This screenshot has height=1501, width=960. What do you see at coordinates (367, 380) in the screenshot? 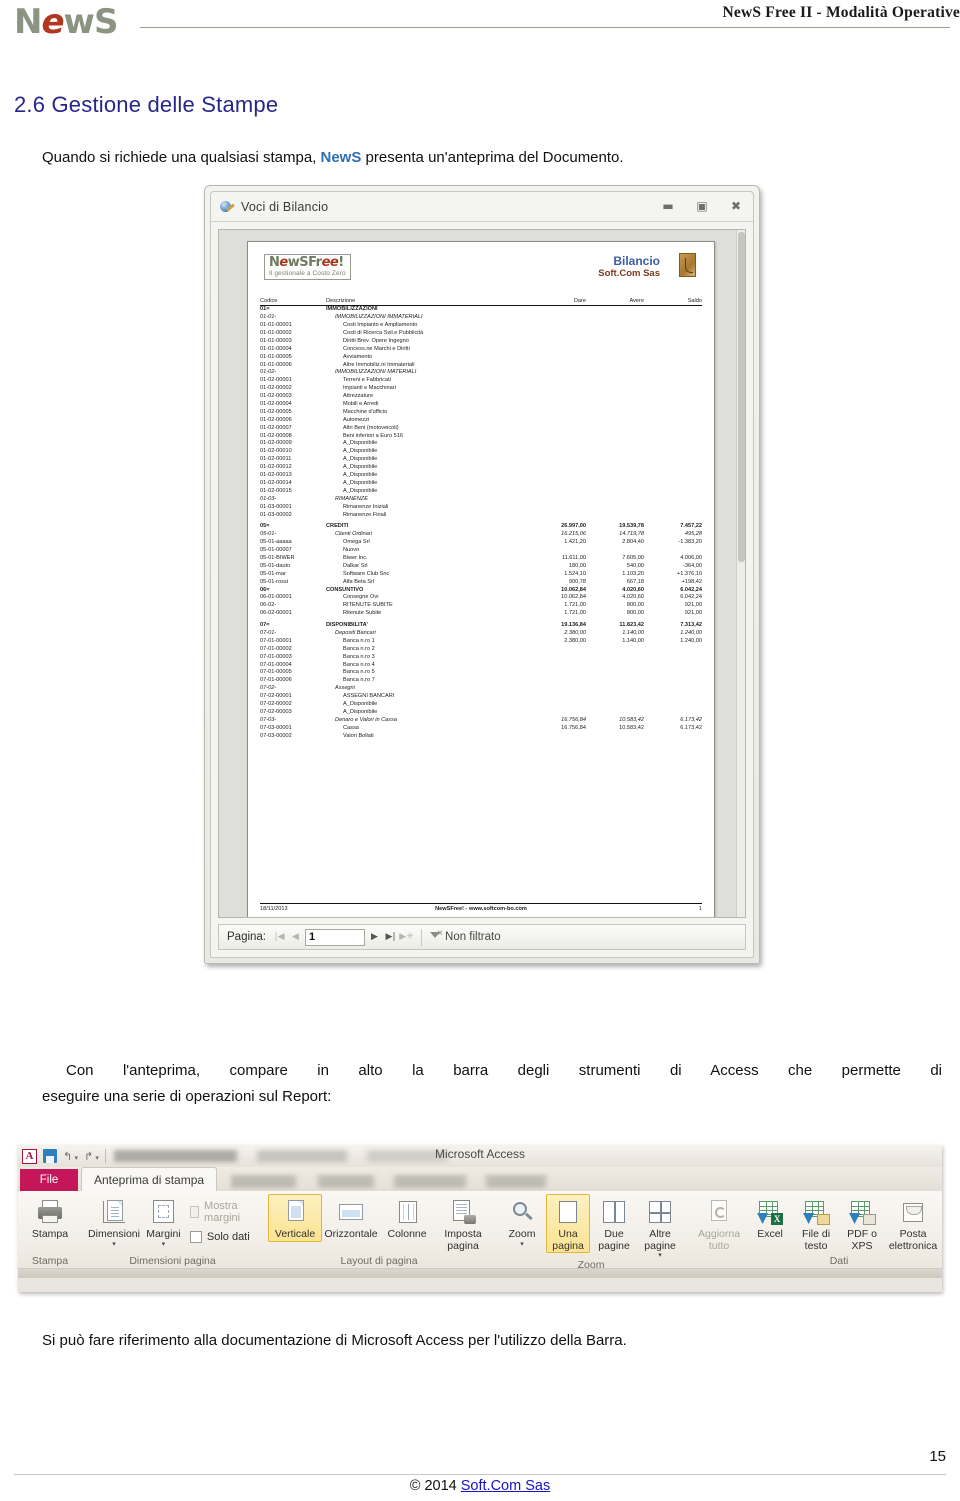
I see `cell-descrizione: Terreni e Fabbricati` at bounding box center [367, 380].